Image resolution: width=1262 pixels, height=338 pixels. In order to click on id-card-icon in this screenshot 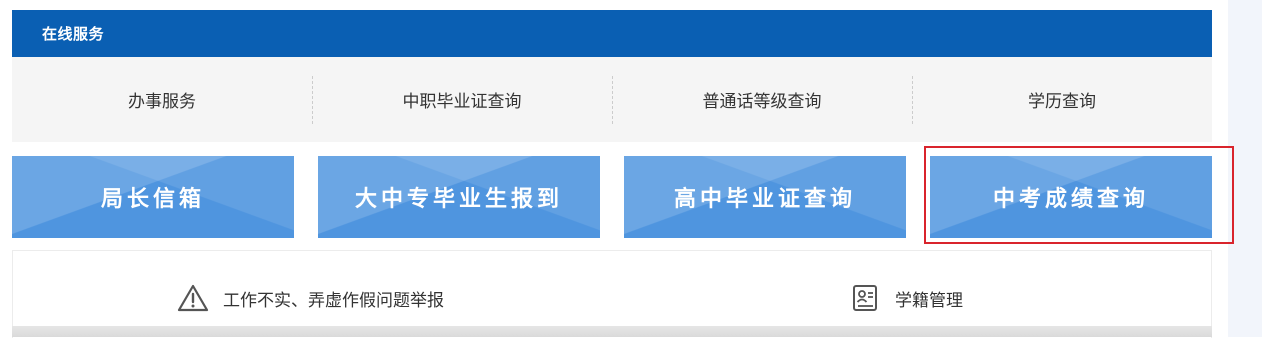, I will do `click(865, 298)`.